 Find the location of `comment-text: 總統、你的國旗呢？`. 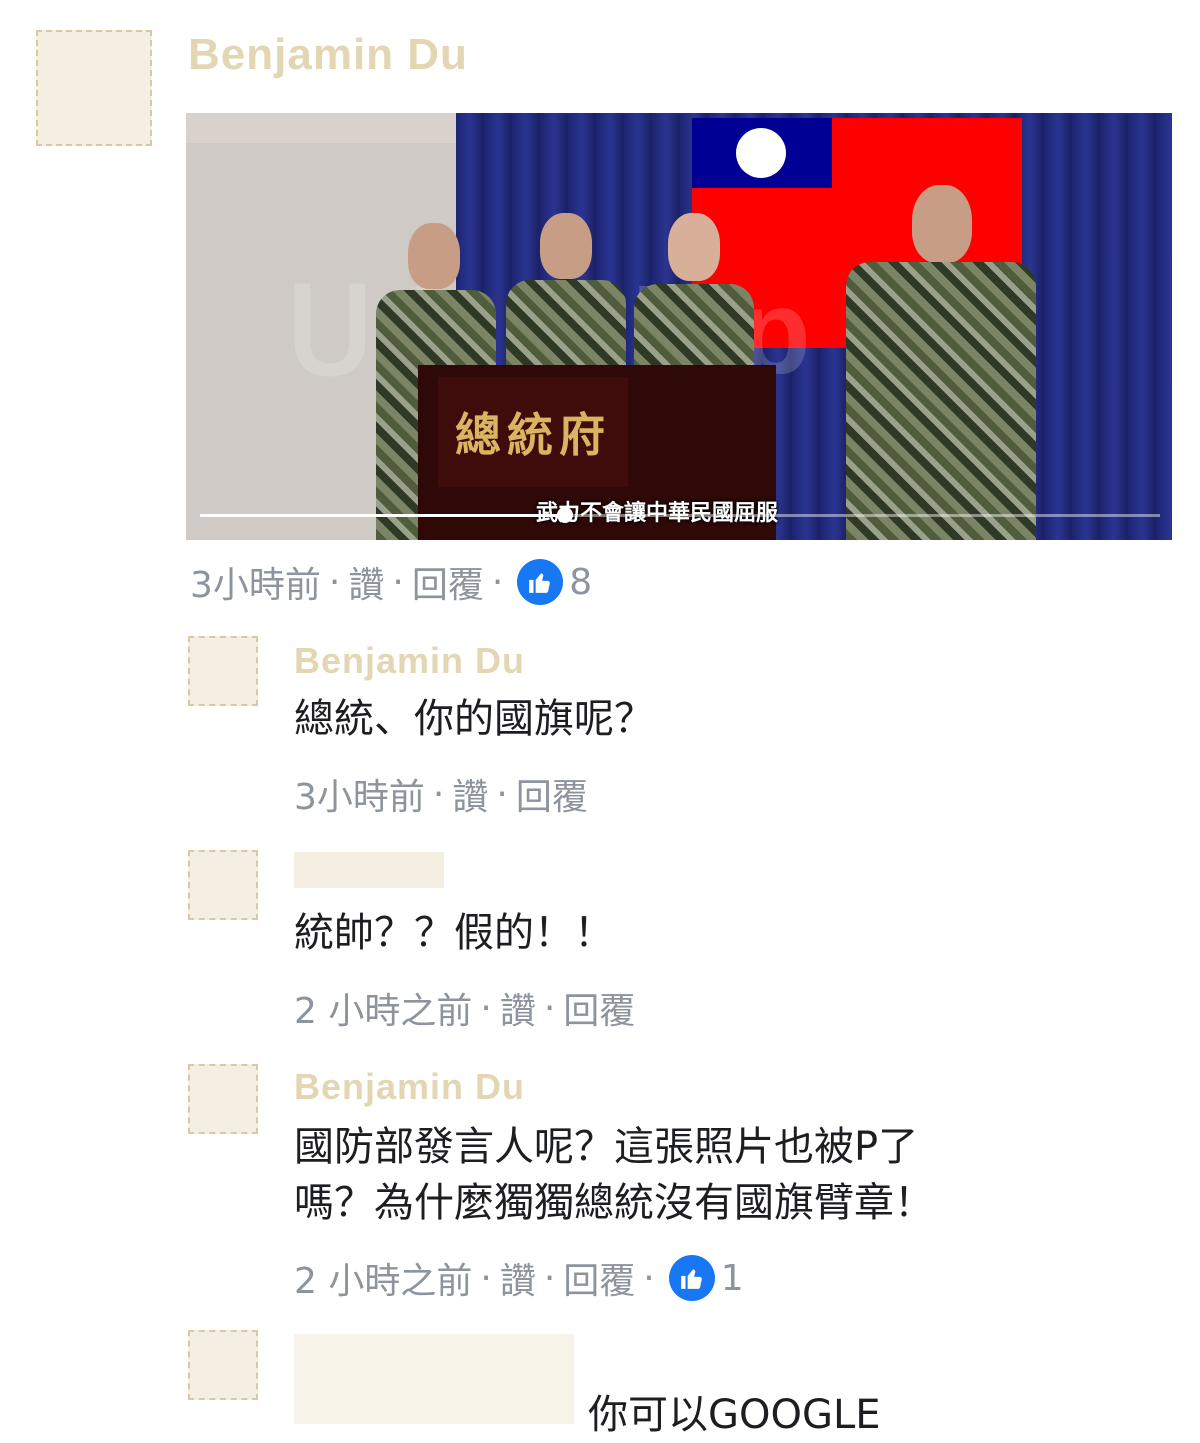

comment-text: 總統、你的國旗呢？ is located at coordinates (474, 719).